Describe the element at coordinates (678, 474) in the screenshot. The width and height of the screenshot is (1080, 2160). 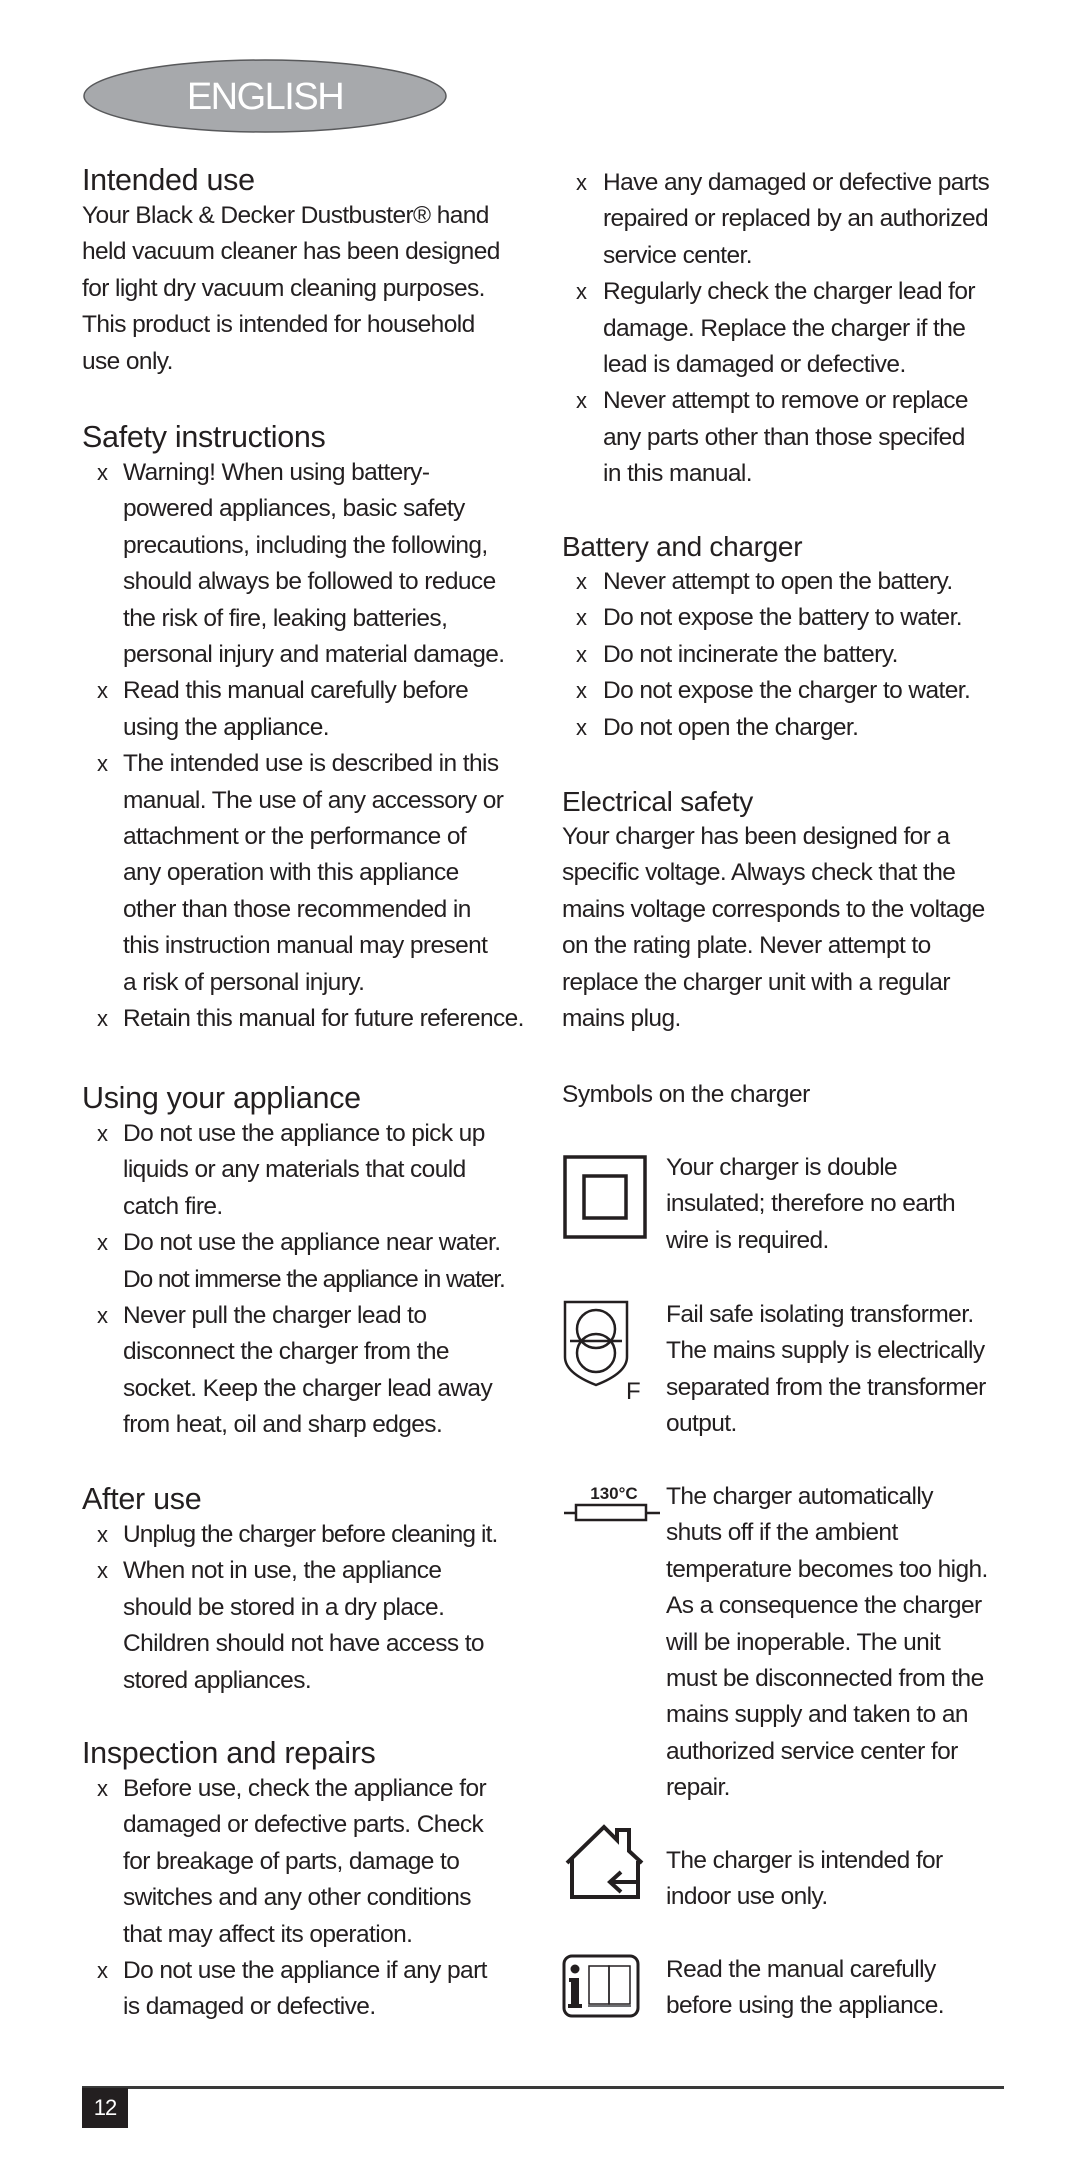
I see `item-line: in this manual.` at that location.